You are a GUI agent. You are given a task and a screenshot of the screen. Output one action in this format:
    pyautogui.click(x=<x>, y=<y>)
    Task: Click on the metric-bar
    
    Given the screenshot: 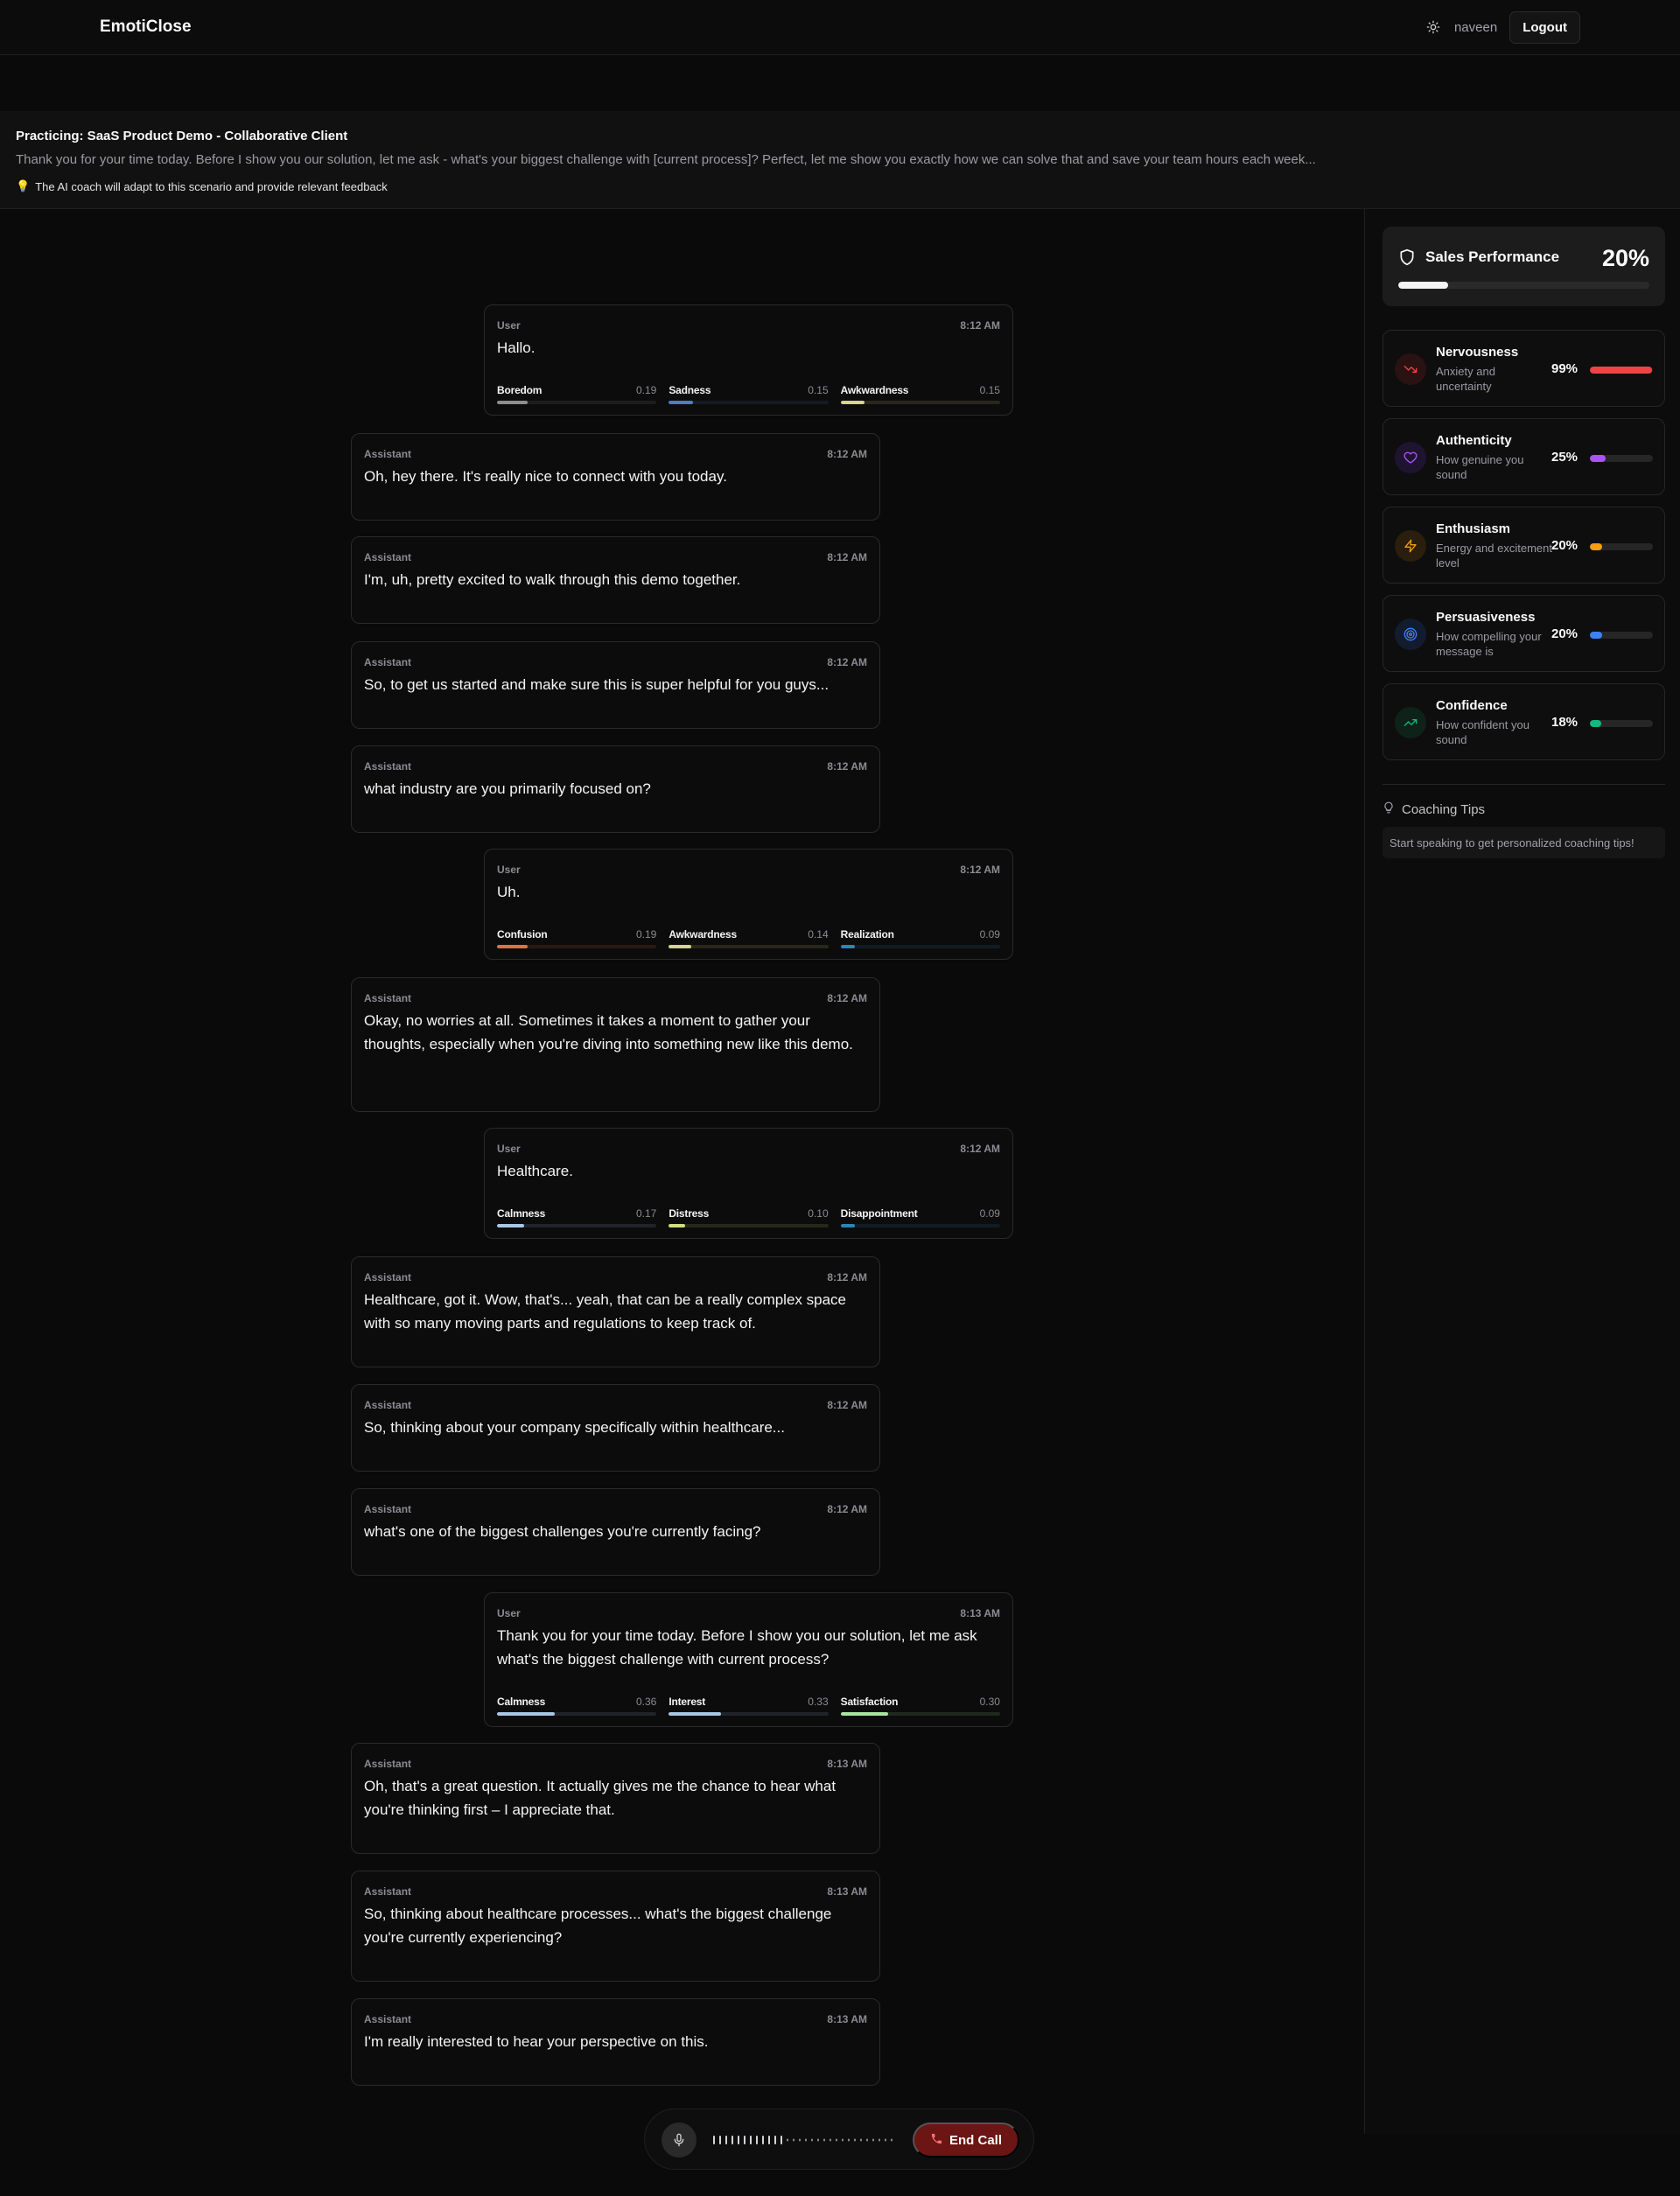 What is the action you would take?
    pyautogui.click(x=1621, y=723)
    